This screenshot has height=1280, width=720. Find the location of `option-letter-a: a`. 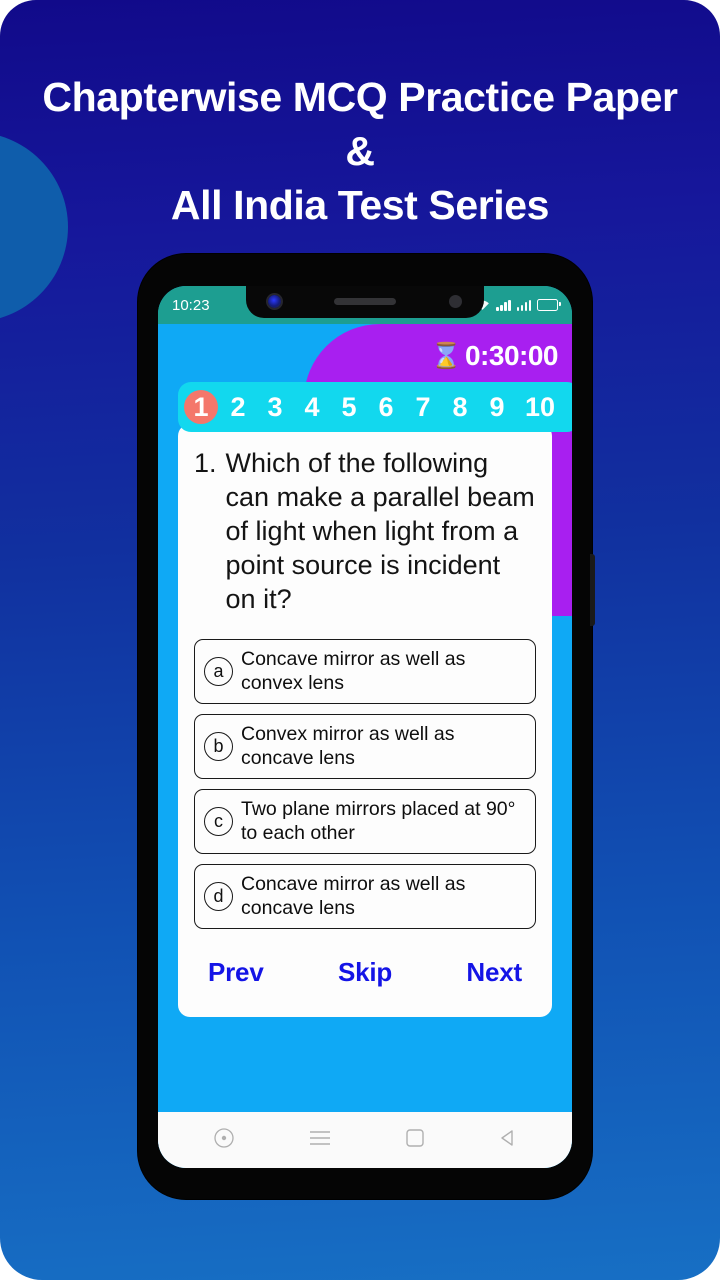

option-letter-a: a is located at coordinates (218, 671).